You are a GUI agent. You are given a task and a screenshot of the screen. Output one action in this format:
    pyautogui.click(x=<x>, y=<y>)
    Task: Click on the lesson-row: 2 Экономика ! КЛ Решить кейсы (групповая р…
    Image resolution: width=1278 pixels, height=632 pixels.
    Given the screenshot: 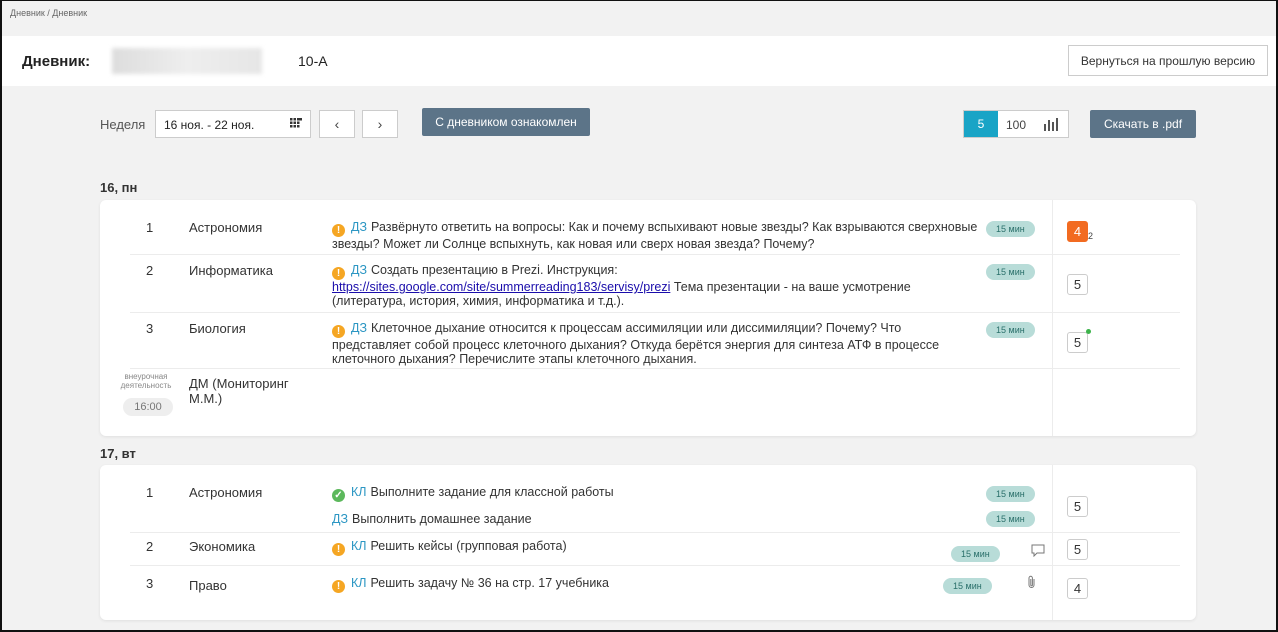 What is the action you would take?
    pyautogui.click(x=648, y=549)
    